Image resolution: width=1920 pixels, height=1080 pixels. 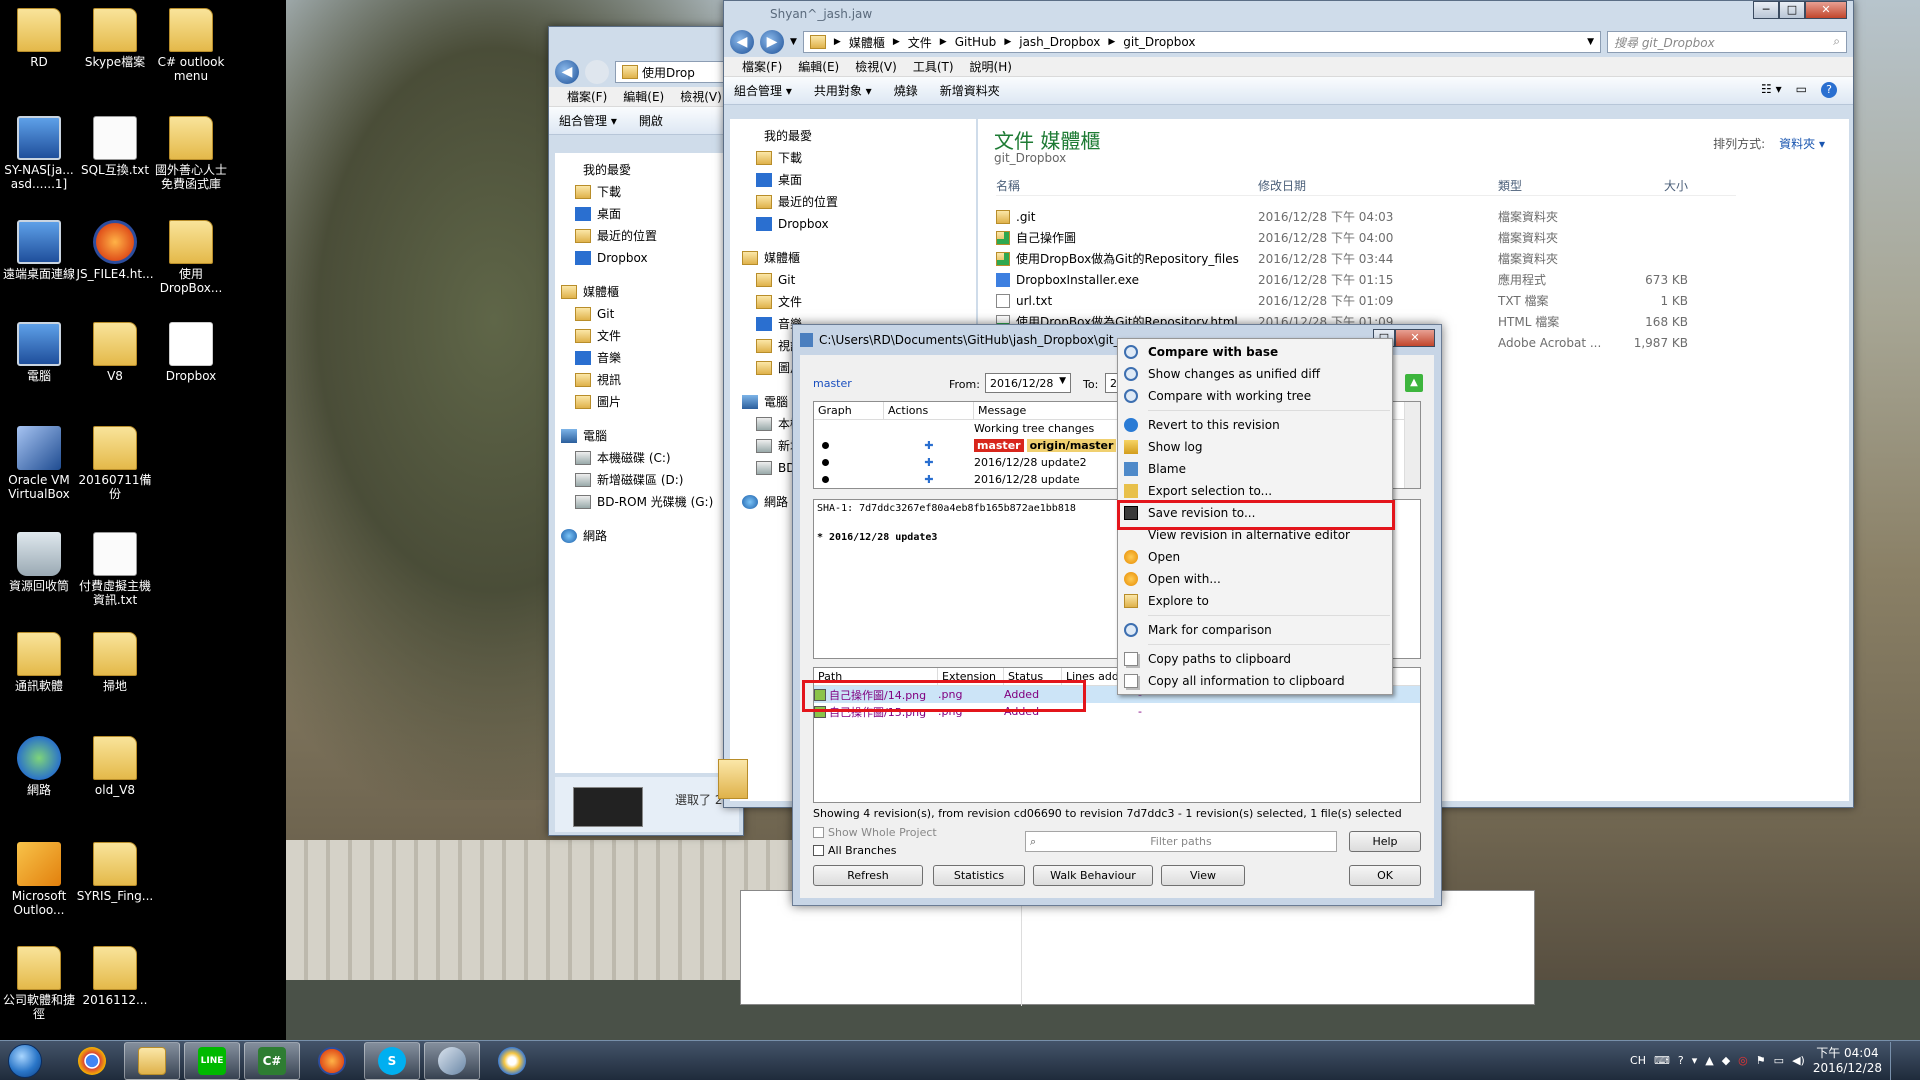 I want to click on desktop-icon: Dropbox, so click(x=191, y=350).